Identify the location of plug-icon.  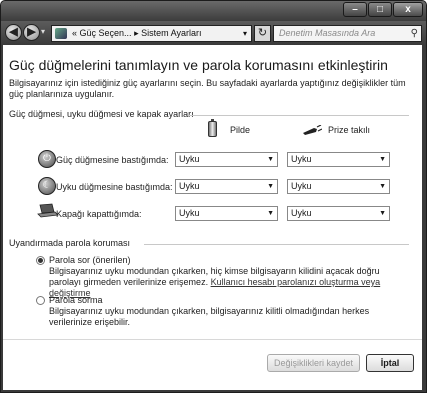
(312, 130).